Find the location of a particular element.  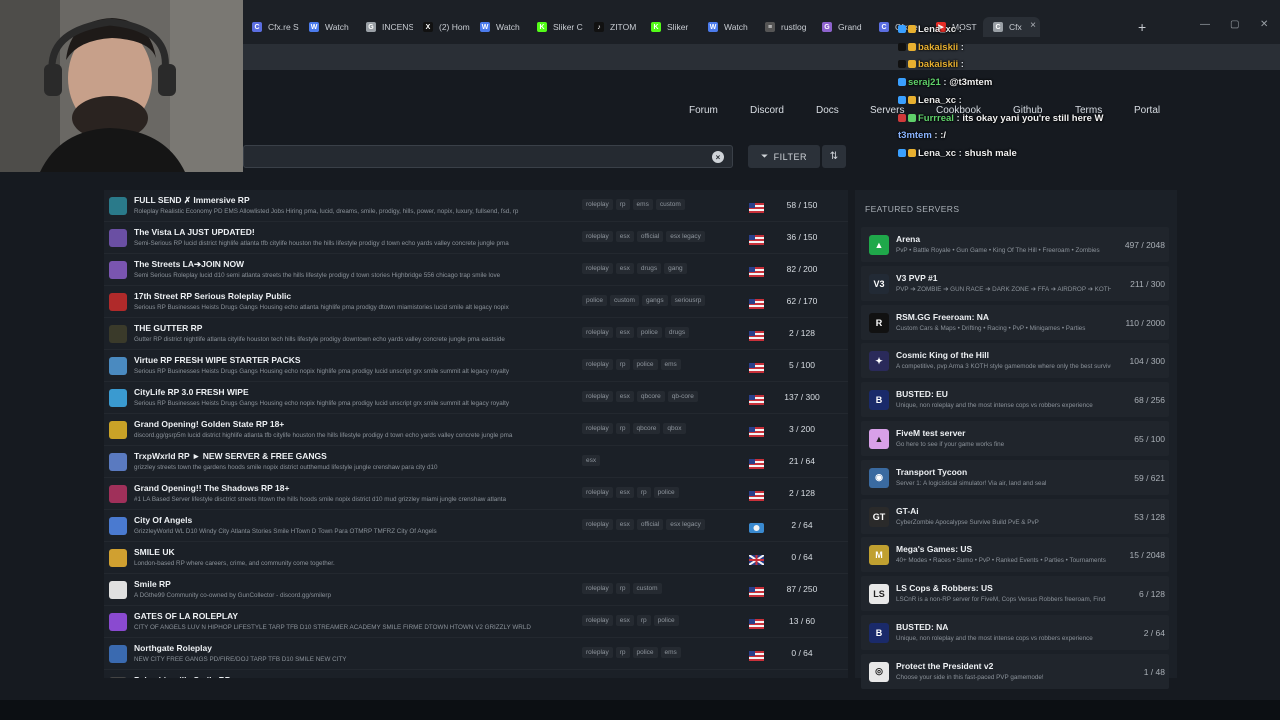

maximize-icon: ▢ is located at coordinates (1234, 24).